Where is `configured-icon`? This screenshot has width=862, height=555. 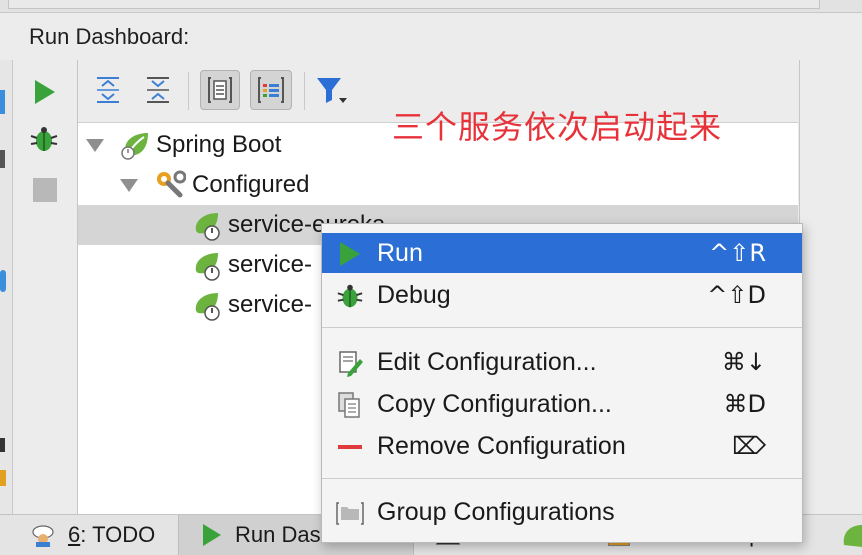 configured-icon is located at coordinates (170, 186).